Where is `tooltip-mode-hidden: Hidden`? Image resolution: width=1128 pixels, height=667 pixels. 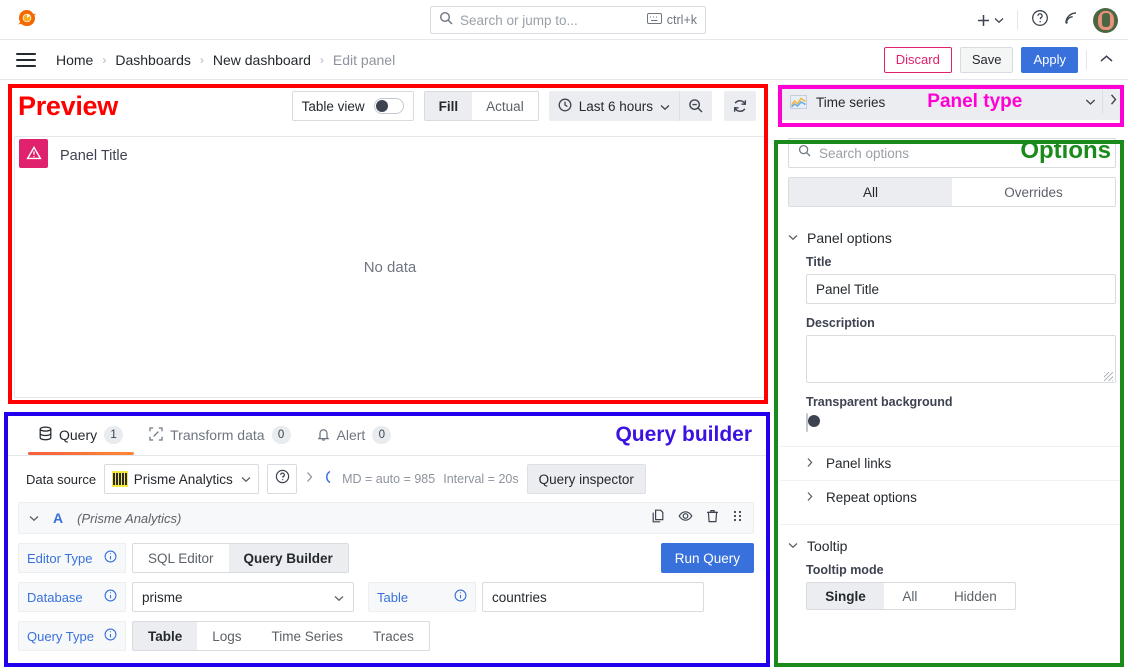
tooltip-mode-hidden: Hidden is located at coordinates (975, 596).